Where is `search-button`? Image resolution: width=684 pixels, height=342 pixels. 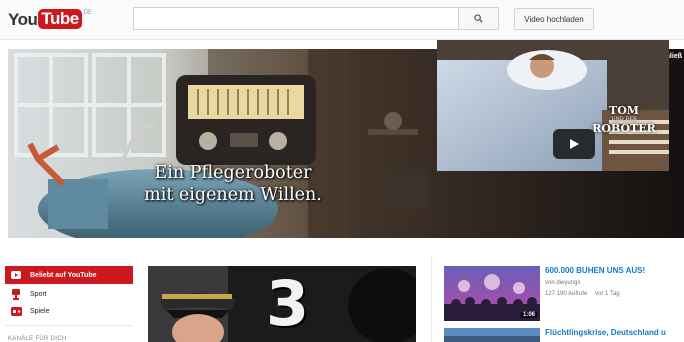
search-button is located at coordinates (479, 18).